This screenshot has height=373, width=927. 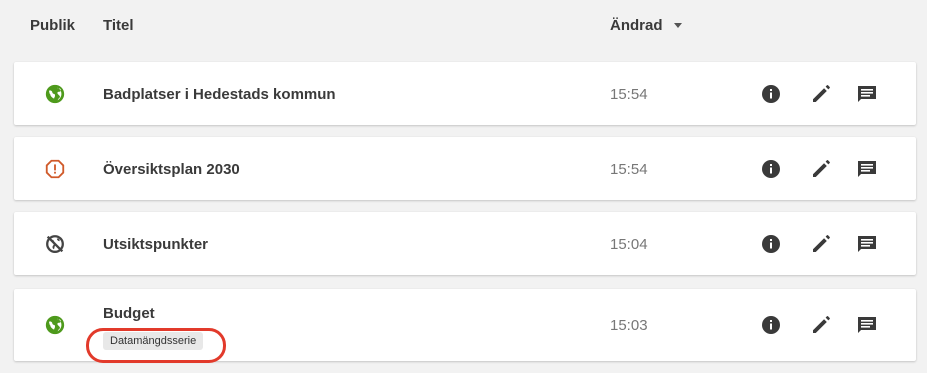 I want to click on row-title: Översiktsplan 2030, so click(x=171, y=169).